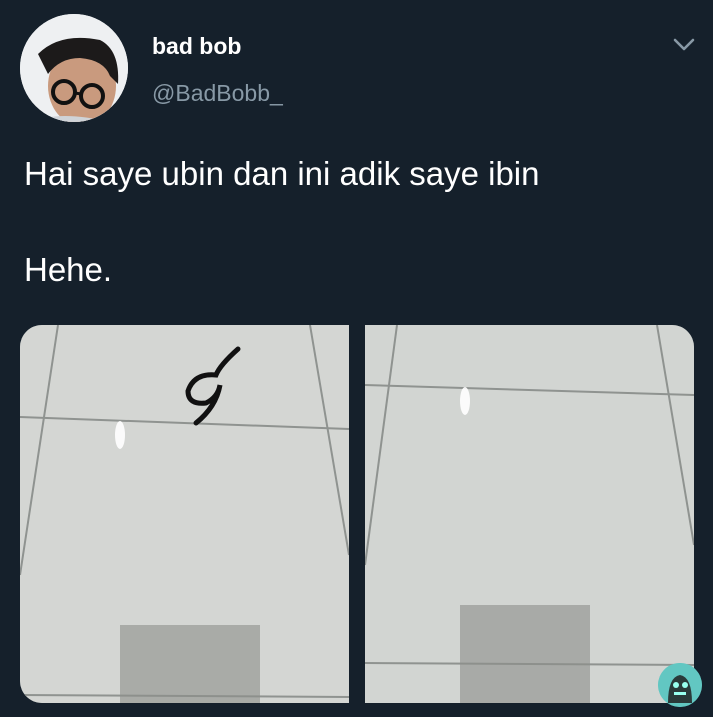  Describe the element at coordinates (680, 685) in the screenshot. I see `app-logo-badge` at that location.